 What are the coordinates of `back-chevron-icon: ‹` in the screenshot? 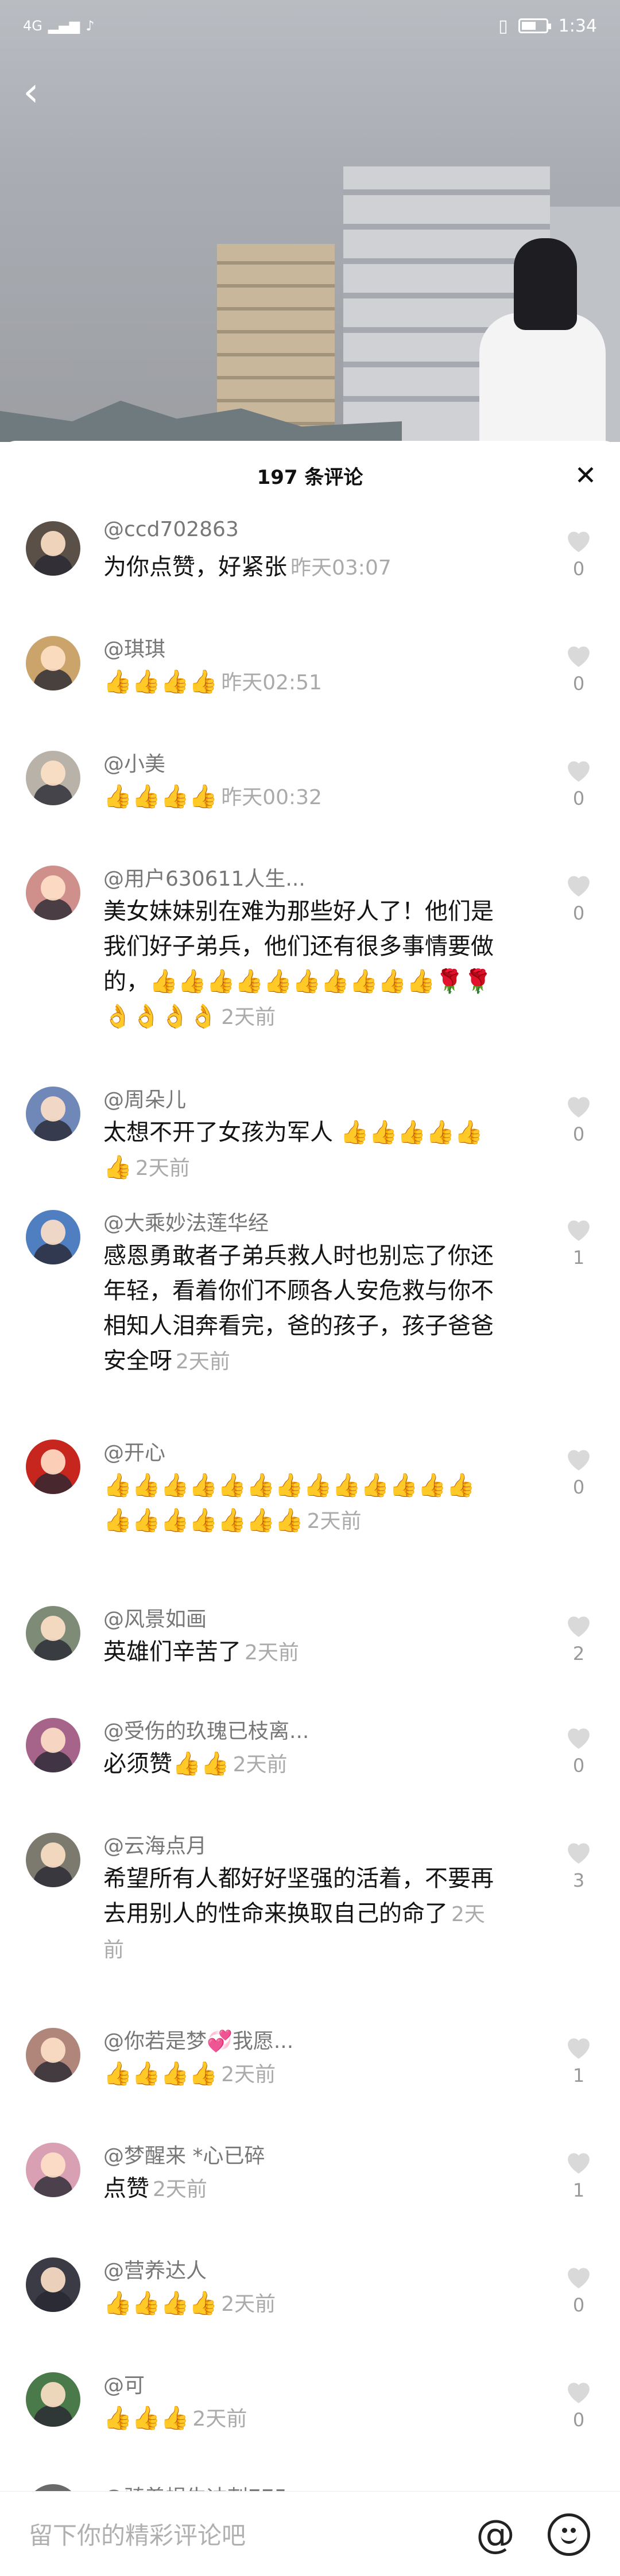 It's located at (40, 92).